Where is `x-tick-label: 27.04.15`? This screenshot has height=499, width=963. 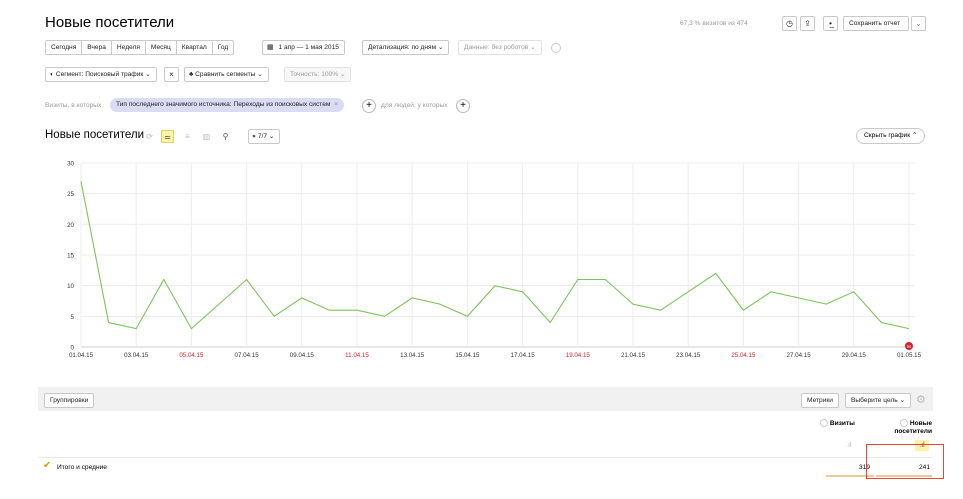
x-tick-label: 27.04.15 is located at coordinates (799, 355).